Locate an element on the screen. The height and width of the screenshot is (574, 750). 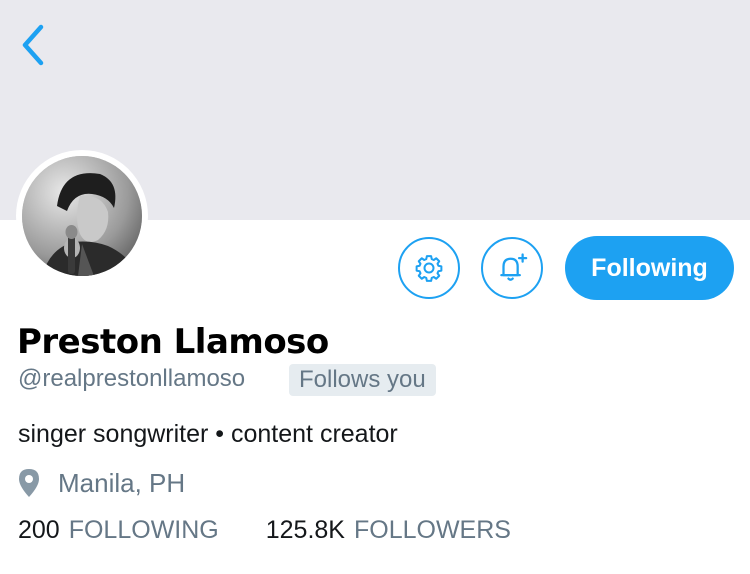
avatar-frame is located at coordinates (82, 216).